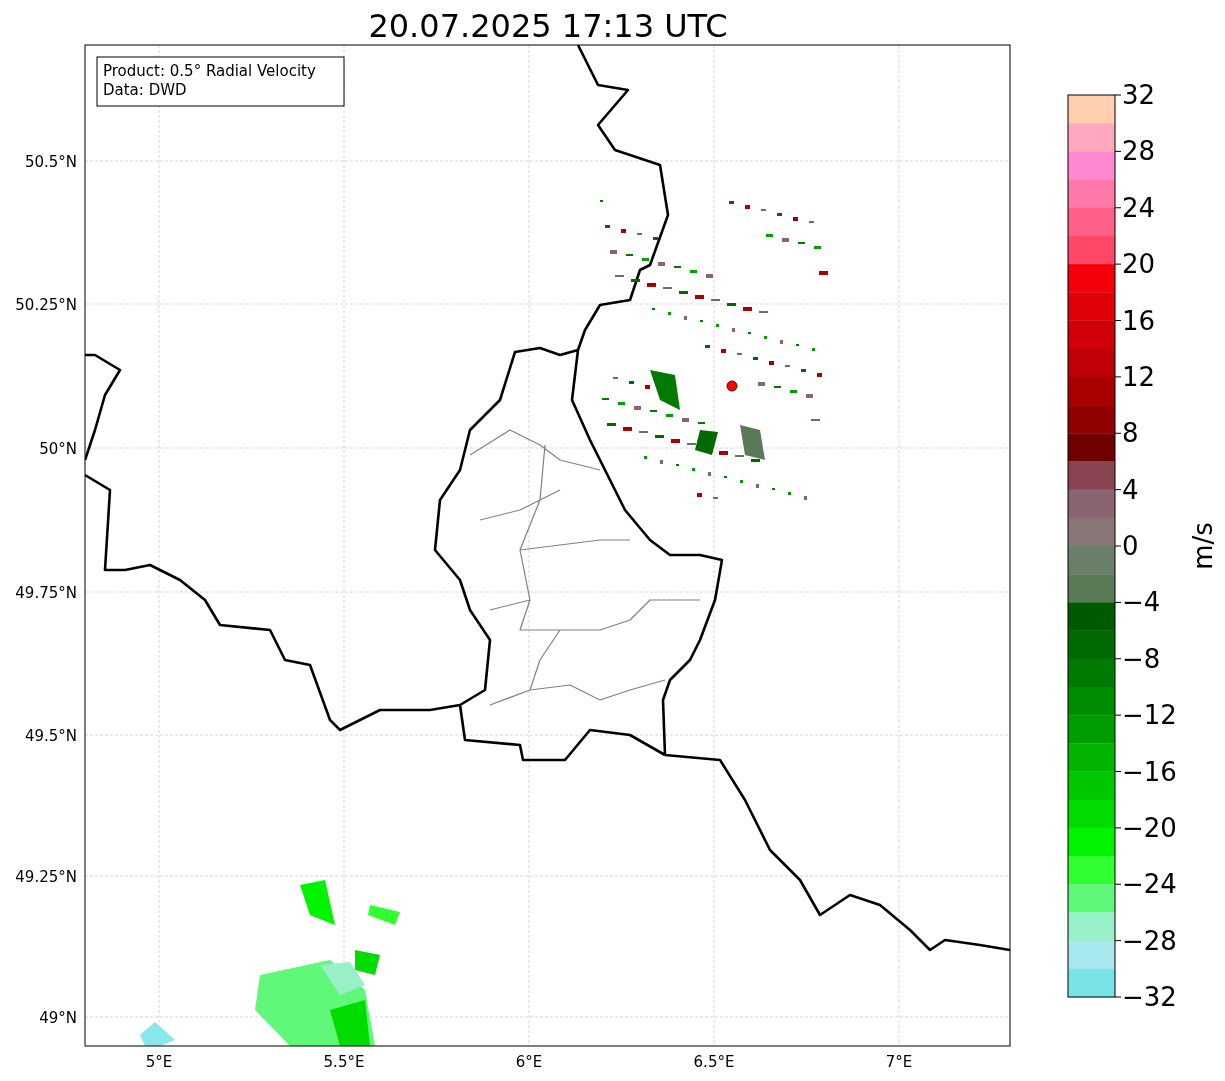 Image resolution: width=1225 pixels, height=1081 pixels. What do you see at coordinates (58, 449) in the screenshot?
I see `latitude-label: 50°N` at bounding box center [58, 449].